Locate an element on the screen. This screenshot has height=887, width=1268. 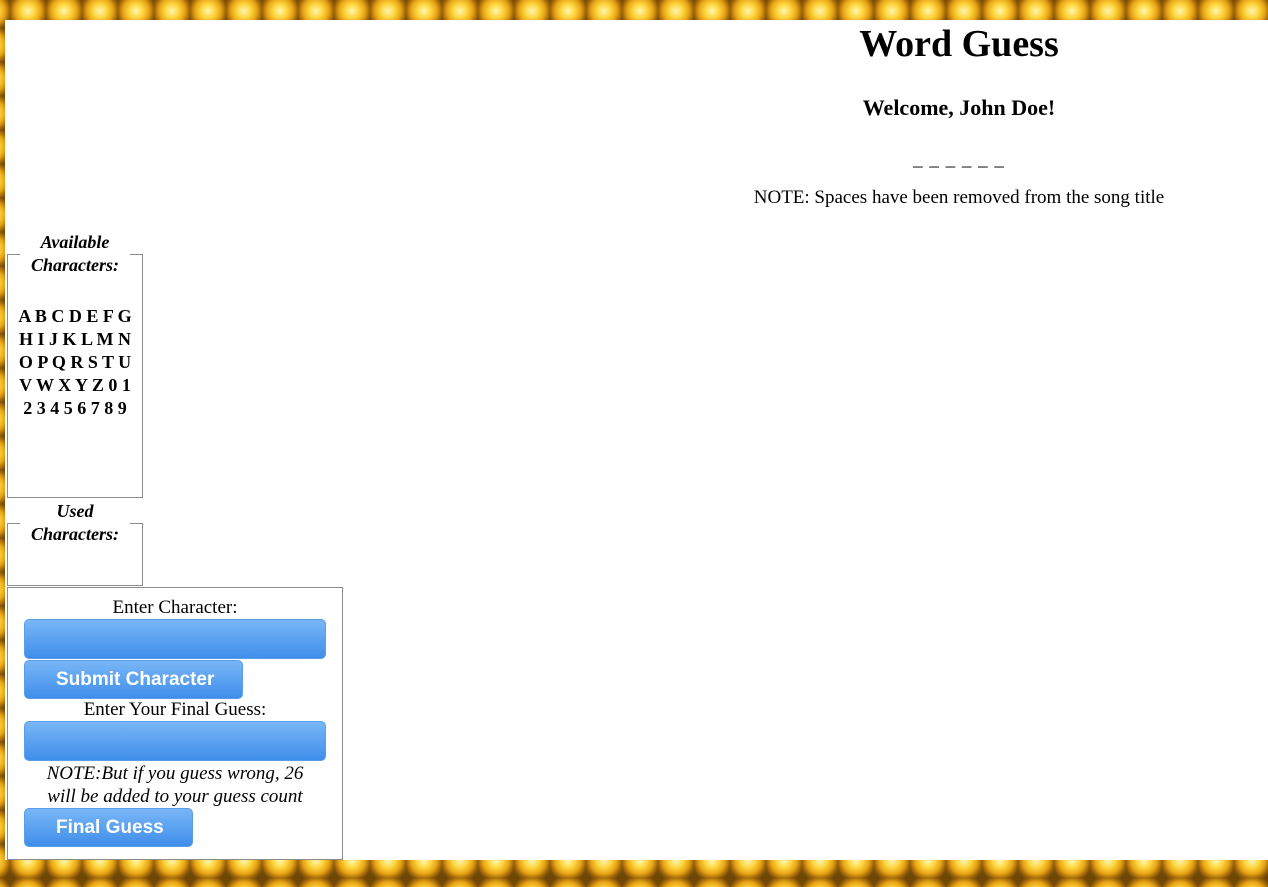
final-guess-label: Enter Your Final Guess: is located at coordinates (175, 709).